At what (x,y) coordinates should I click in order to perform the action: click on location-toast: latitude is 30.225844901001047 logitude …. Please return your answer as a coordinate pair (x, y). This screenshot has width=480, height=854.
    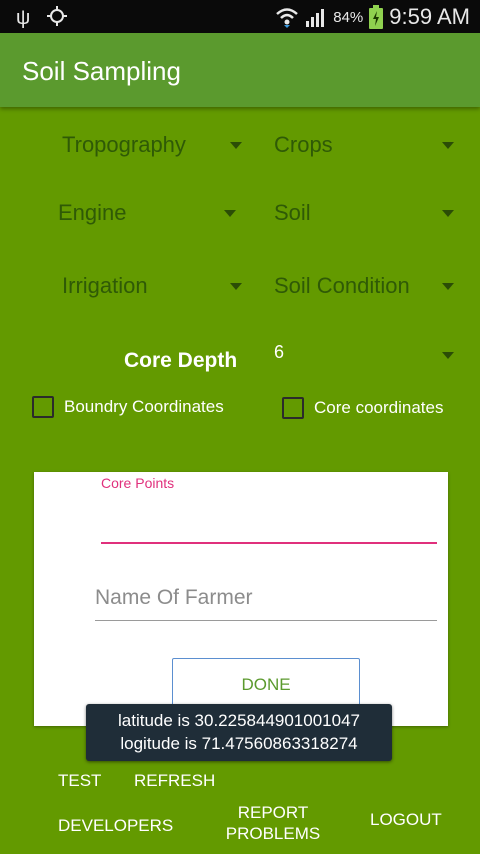
    Looking at the image, I should click on (239, 732).